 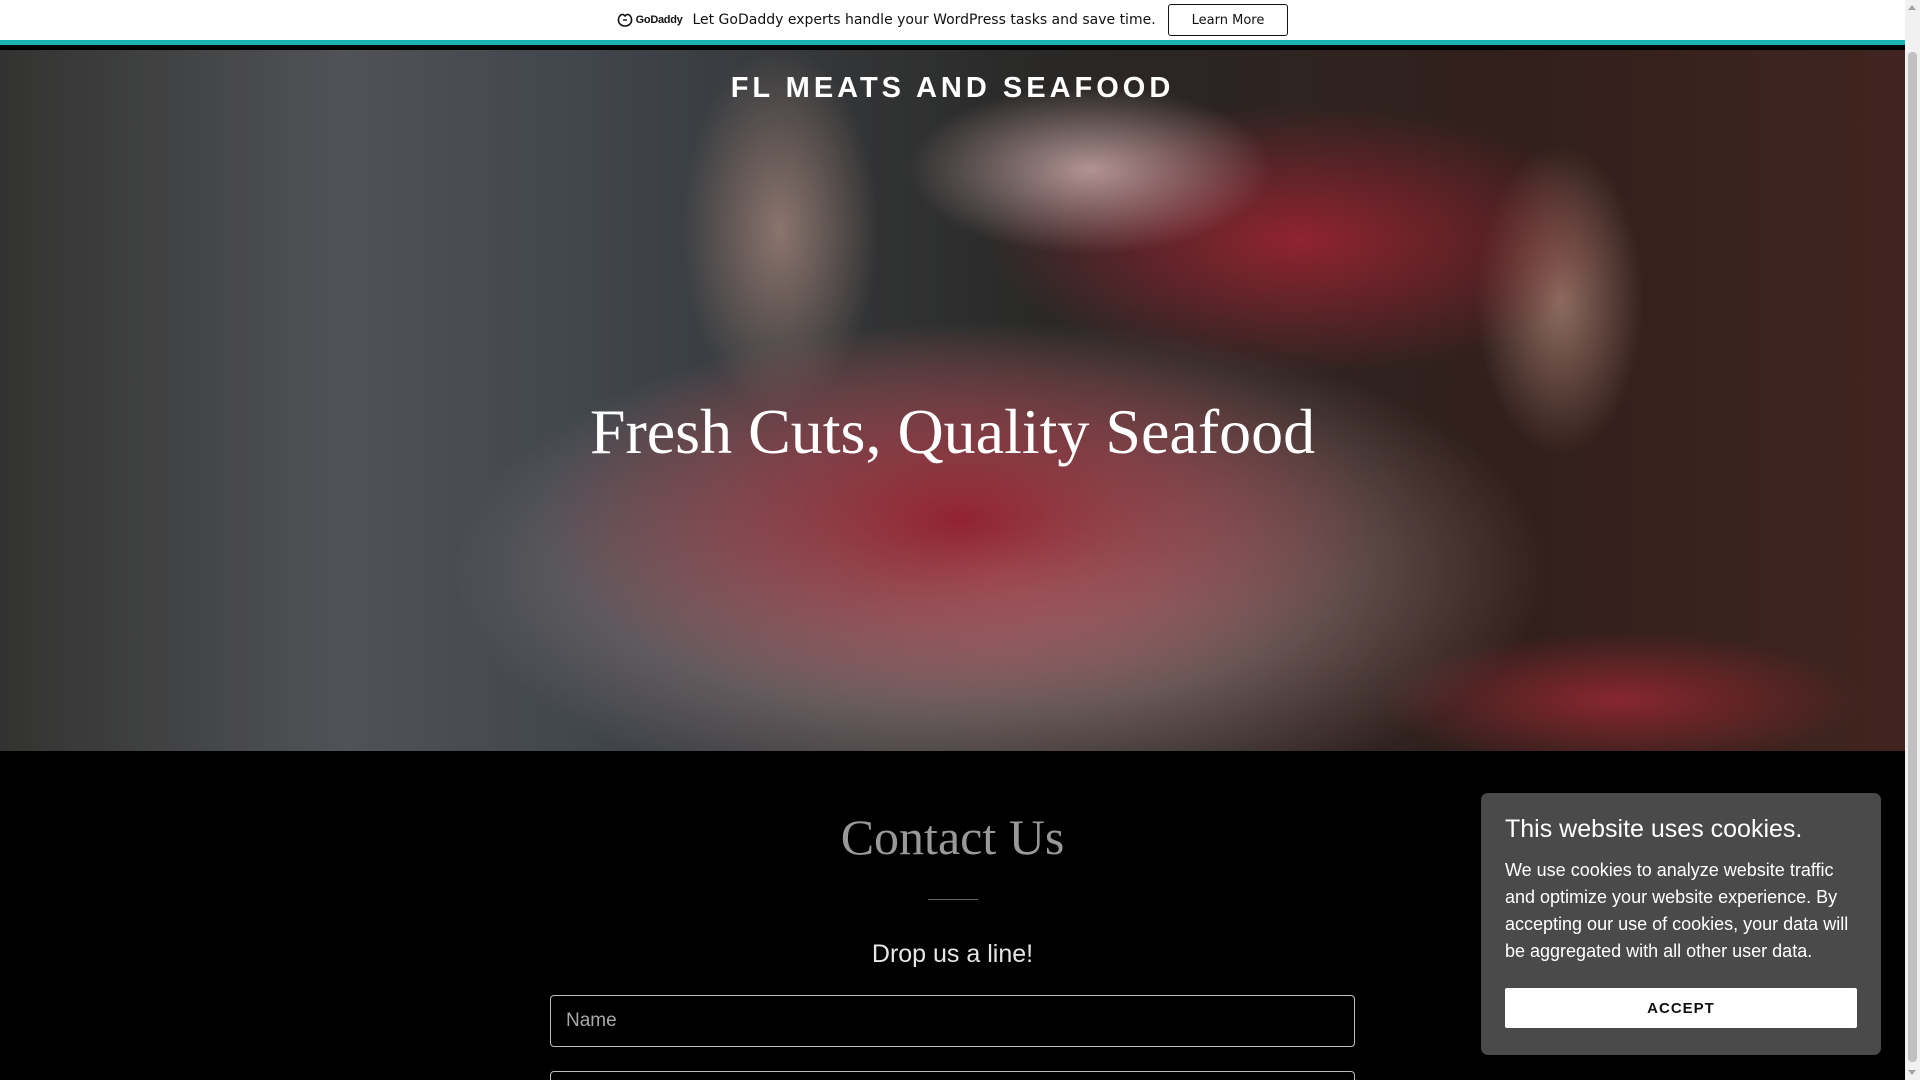 What do you see at coordinates (1681, 1008) in the screenshot?
I see `accept-cookies-button: ACCEPT` at bounding box center [1681, 1008].